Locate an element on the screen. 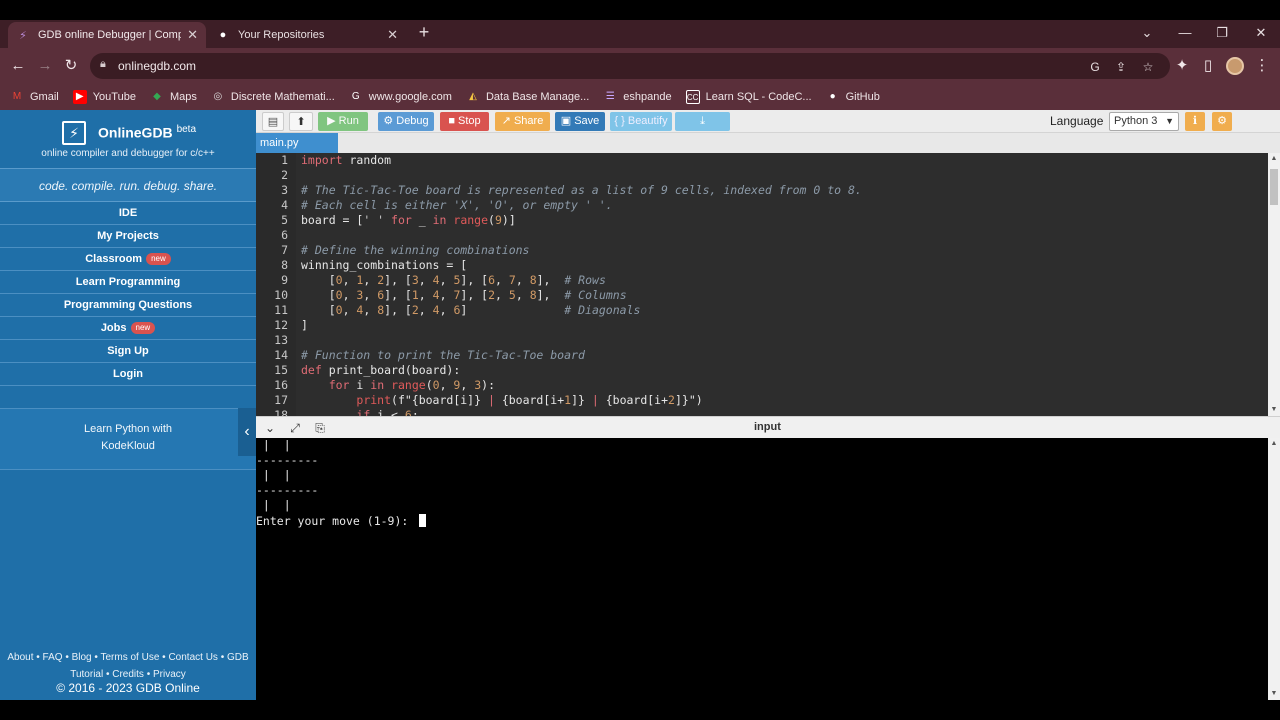  menu-label: IDE is located at coordinates (128, 213).